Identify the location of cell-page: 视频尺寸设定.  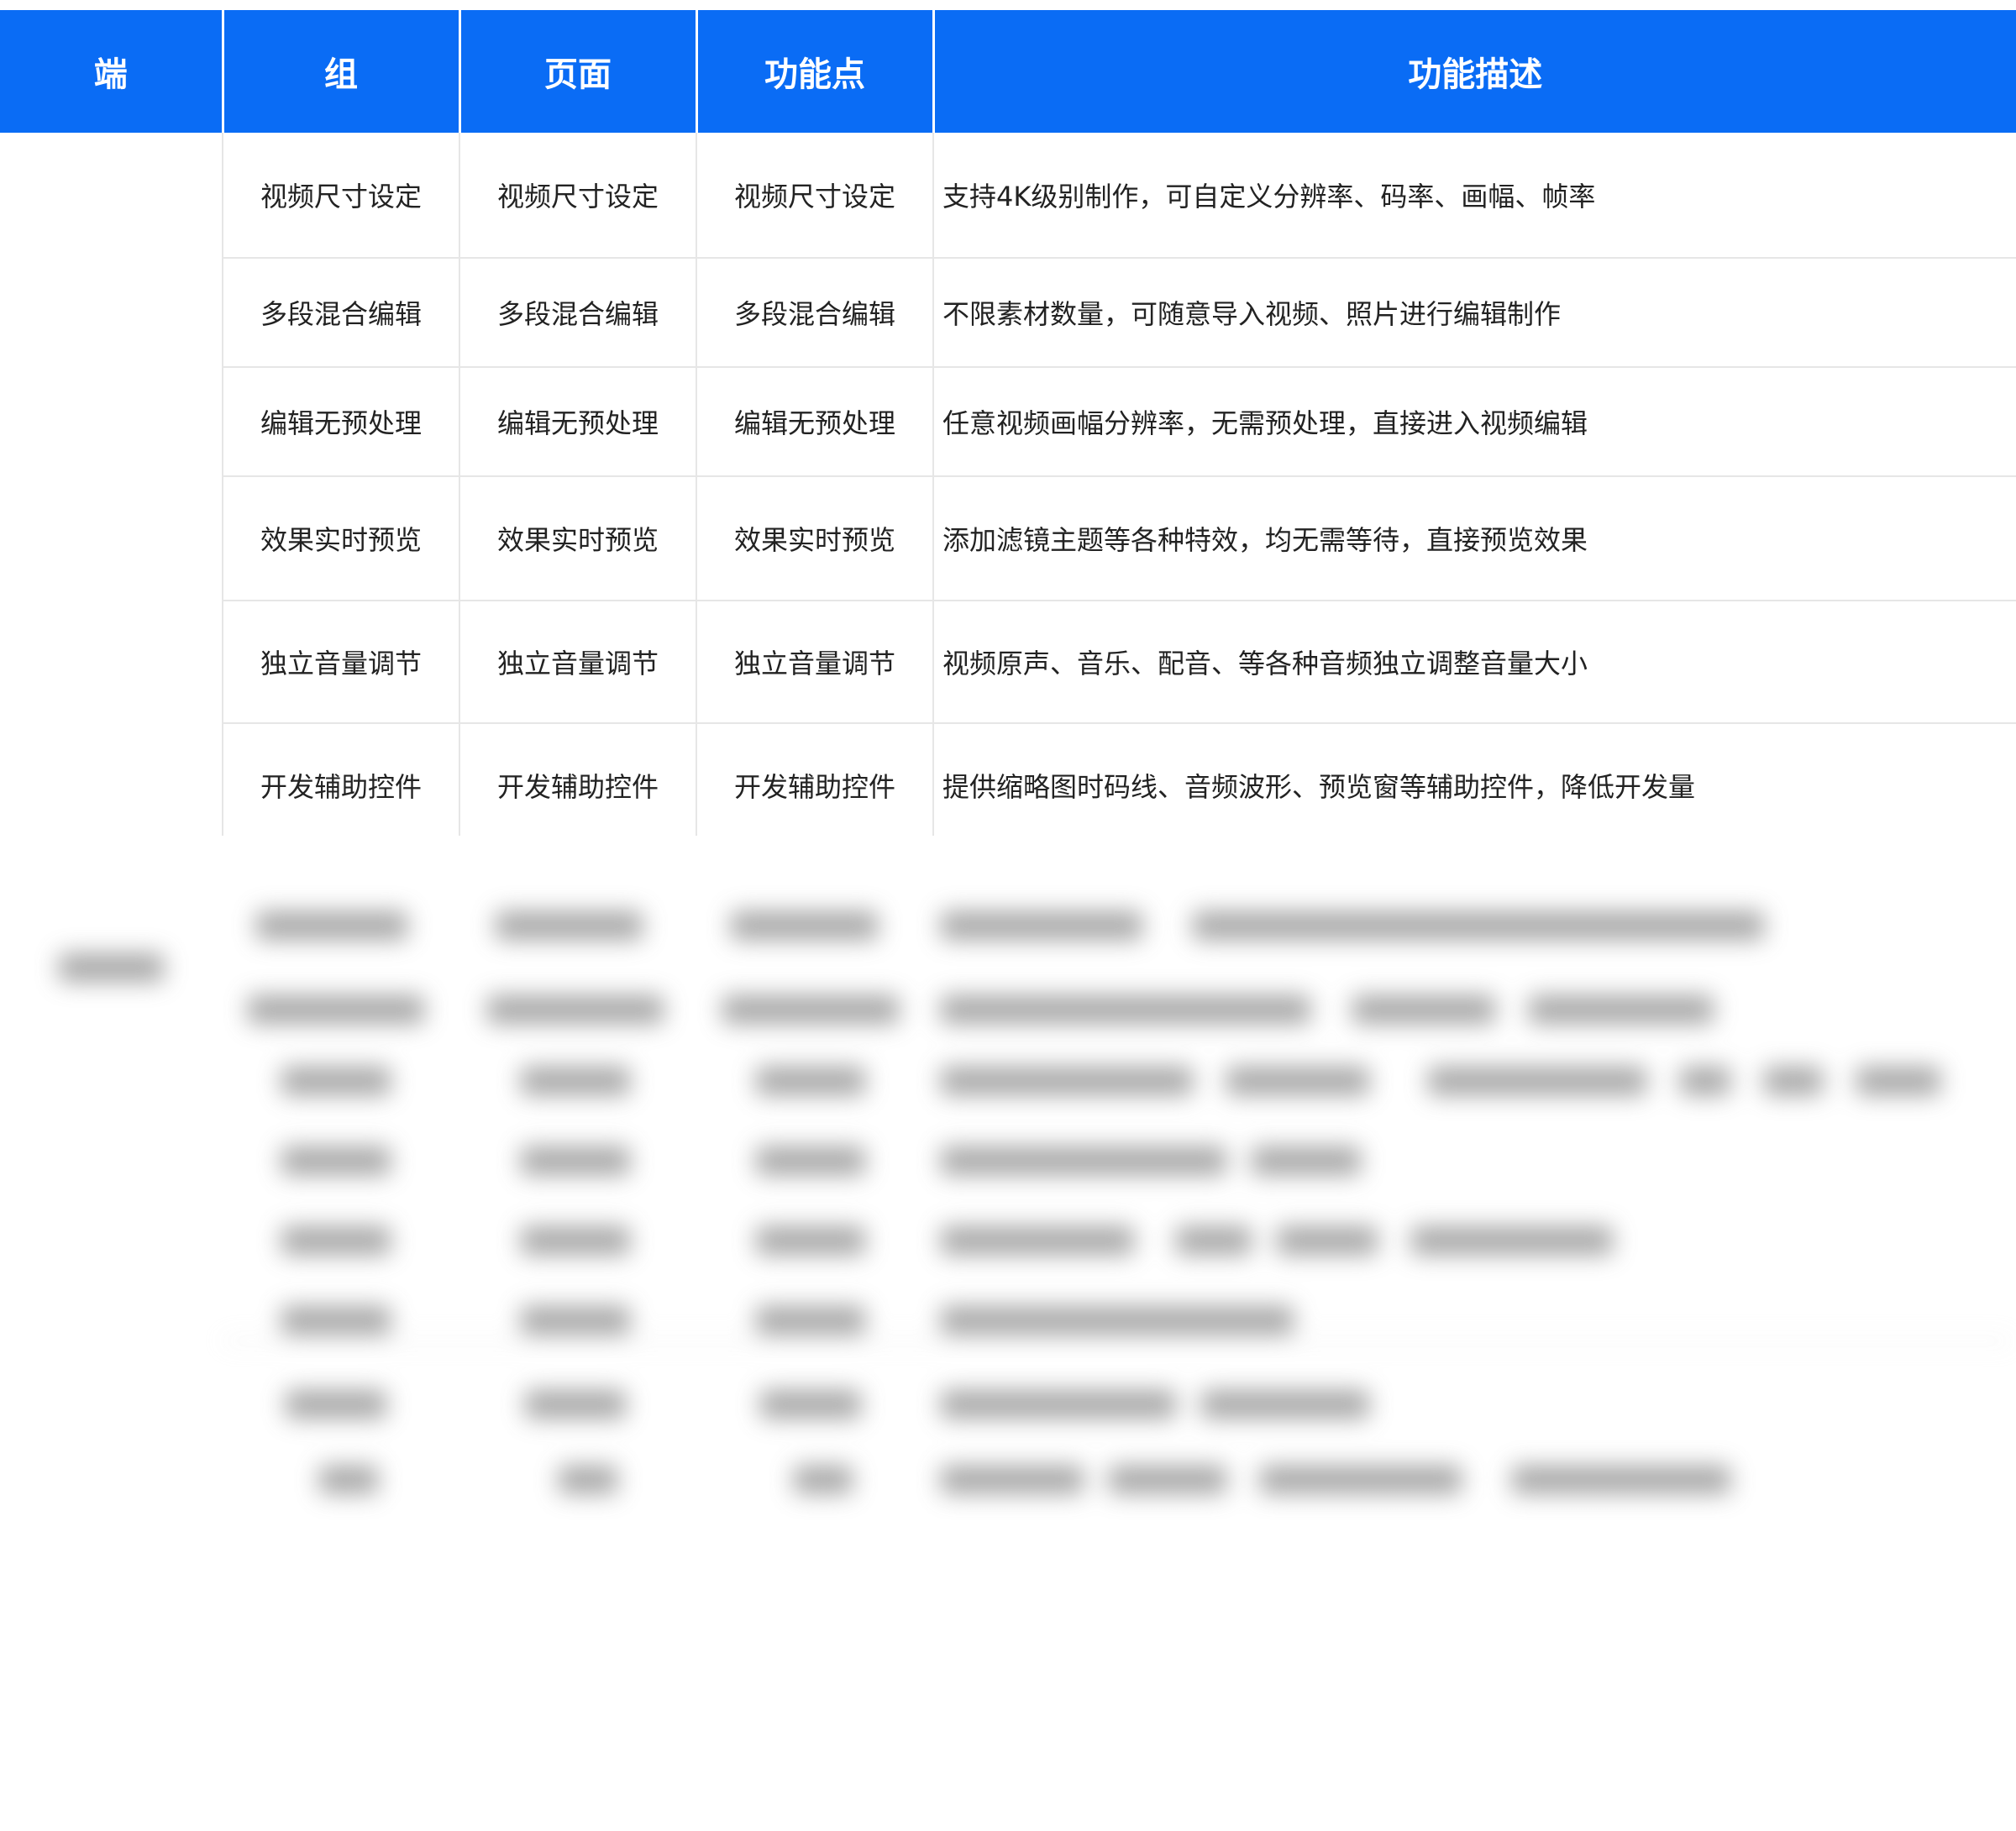
(577, 196).